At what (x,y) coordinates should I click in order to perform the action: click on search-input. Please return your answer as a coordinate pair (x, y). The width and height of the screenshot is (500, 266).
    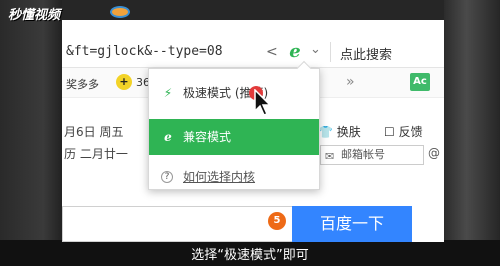
    Looking at the image, I should click on (177, 224).